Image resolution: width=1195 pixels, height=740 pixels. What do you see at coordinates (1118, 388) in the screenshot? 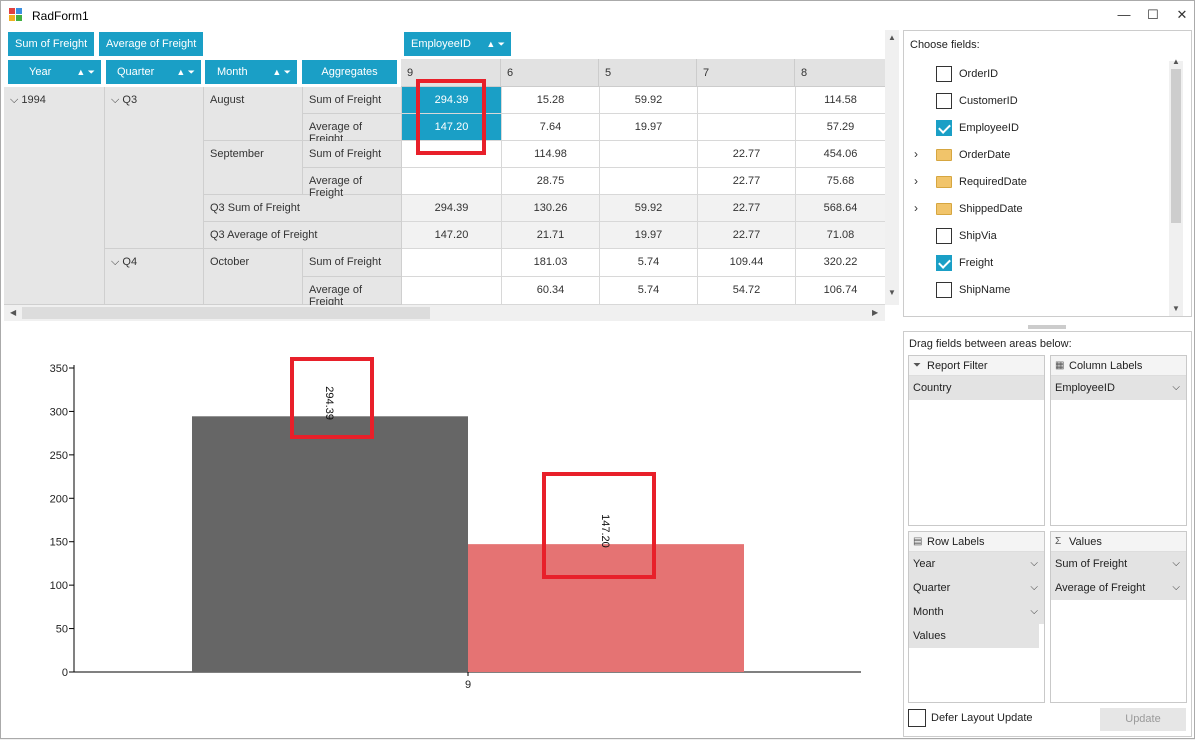
I see `area-field-employeeid: EmployeeID ⌵` at bounding box center [1118, 388].